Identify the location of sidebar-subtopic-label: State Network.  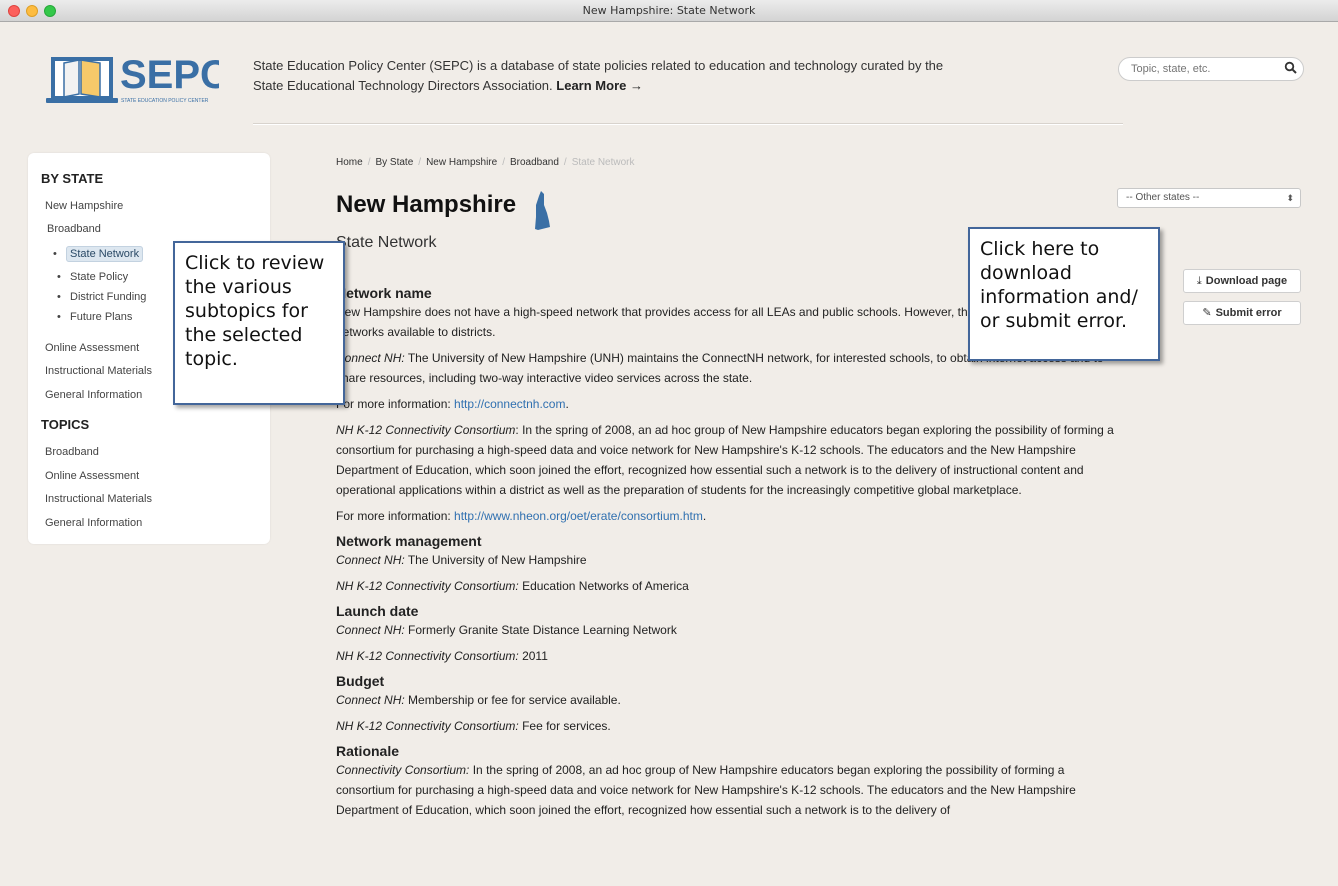
(105, 254).